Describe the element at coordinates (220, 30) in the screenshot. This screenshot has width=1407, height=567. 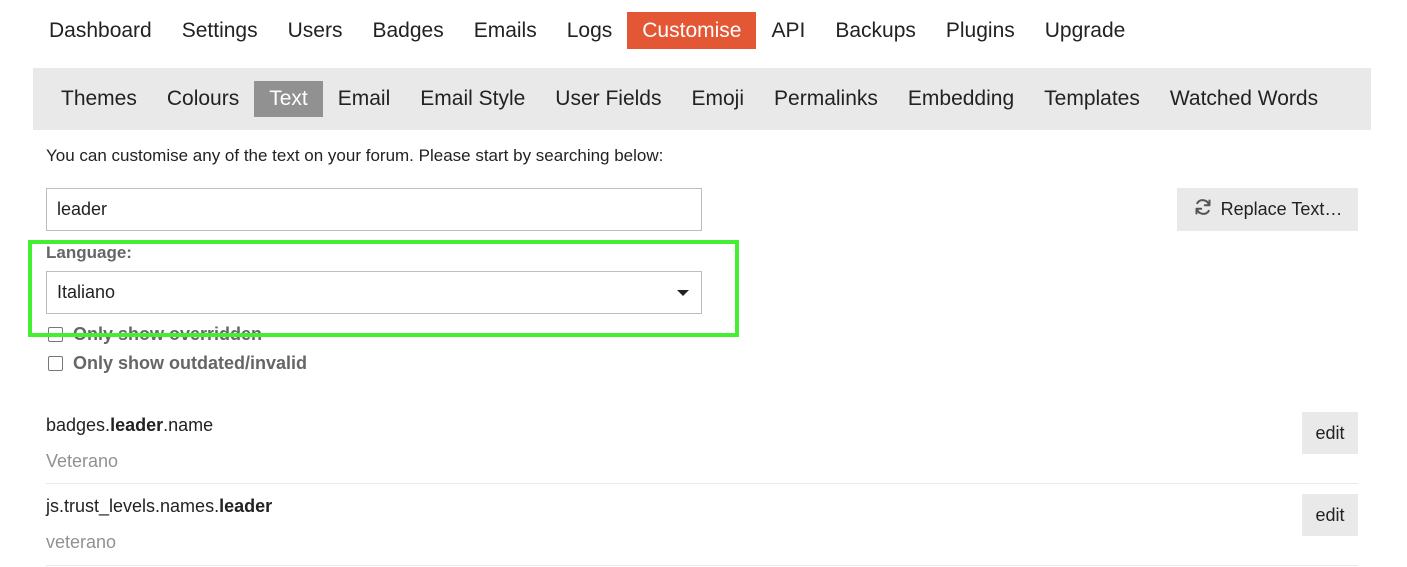
I see `nav-settings: Settings` at that location.